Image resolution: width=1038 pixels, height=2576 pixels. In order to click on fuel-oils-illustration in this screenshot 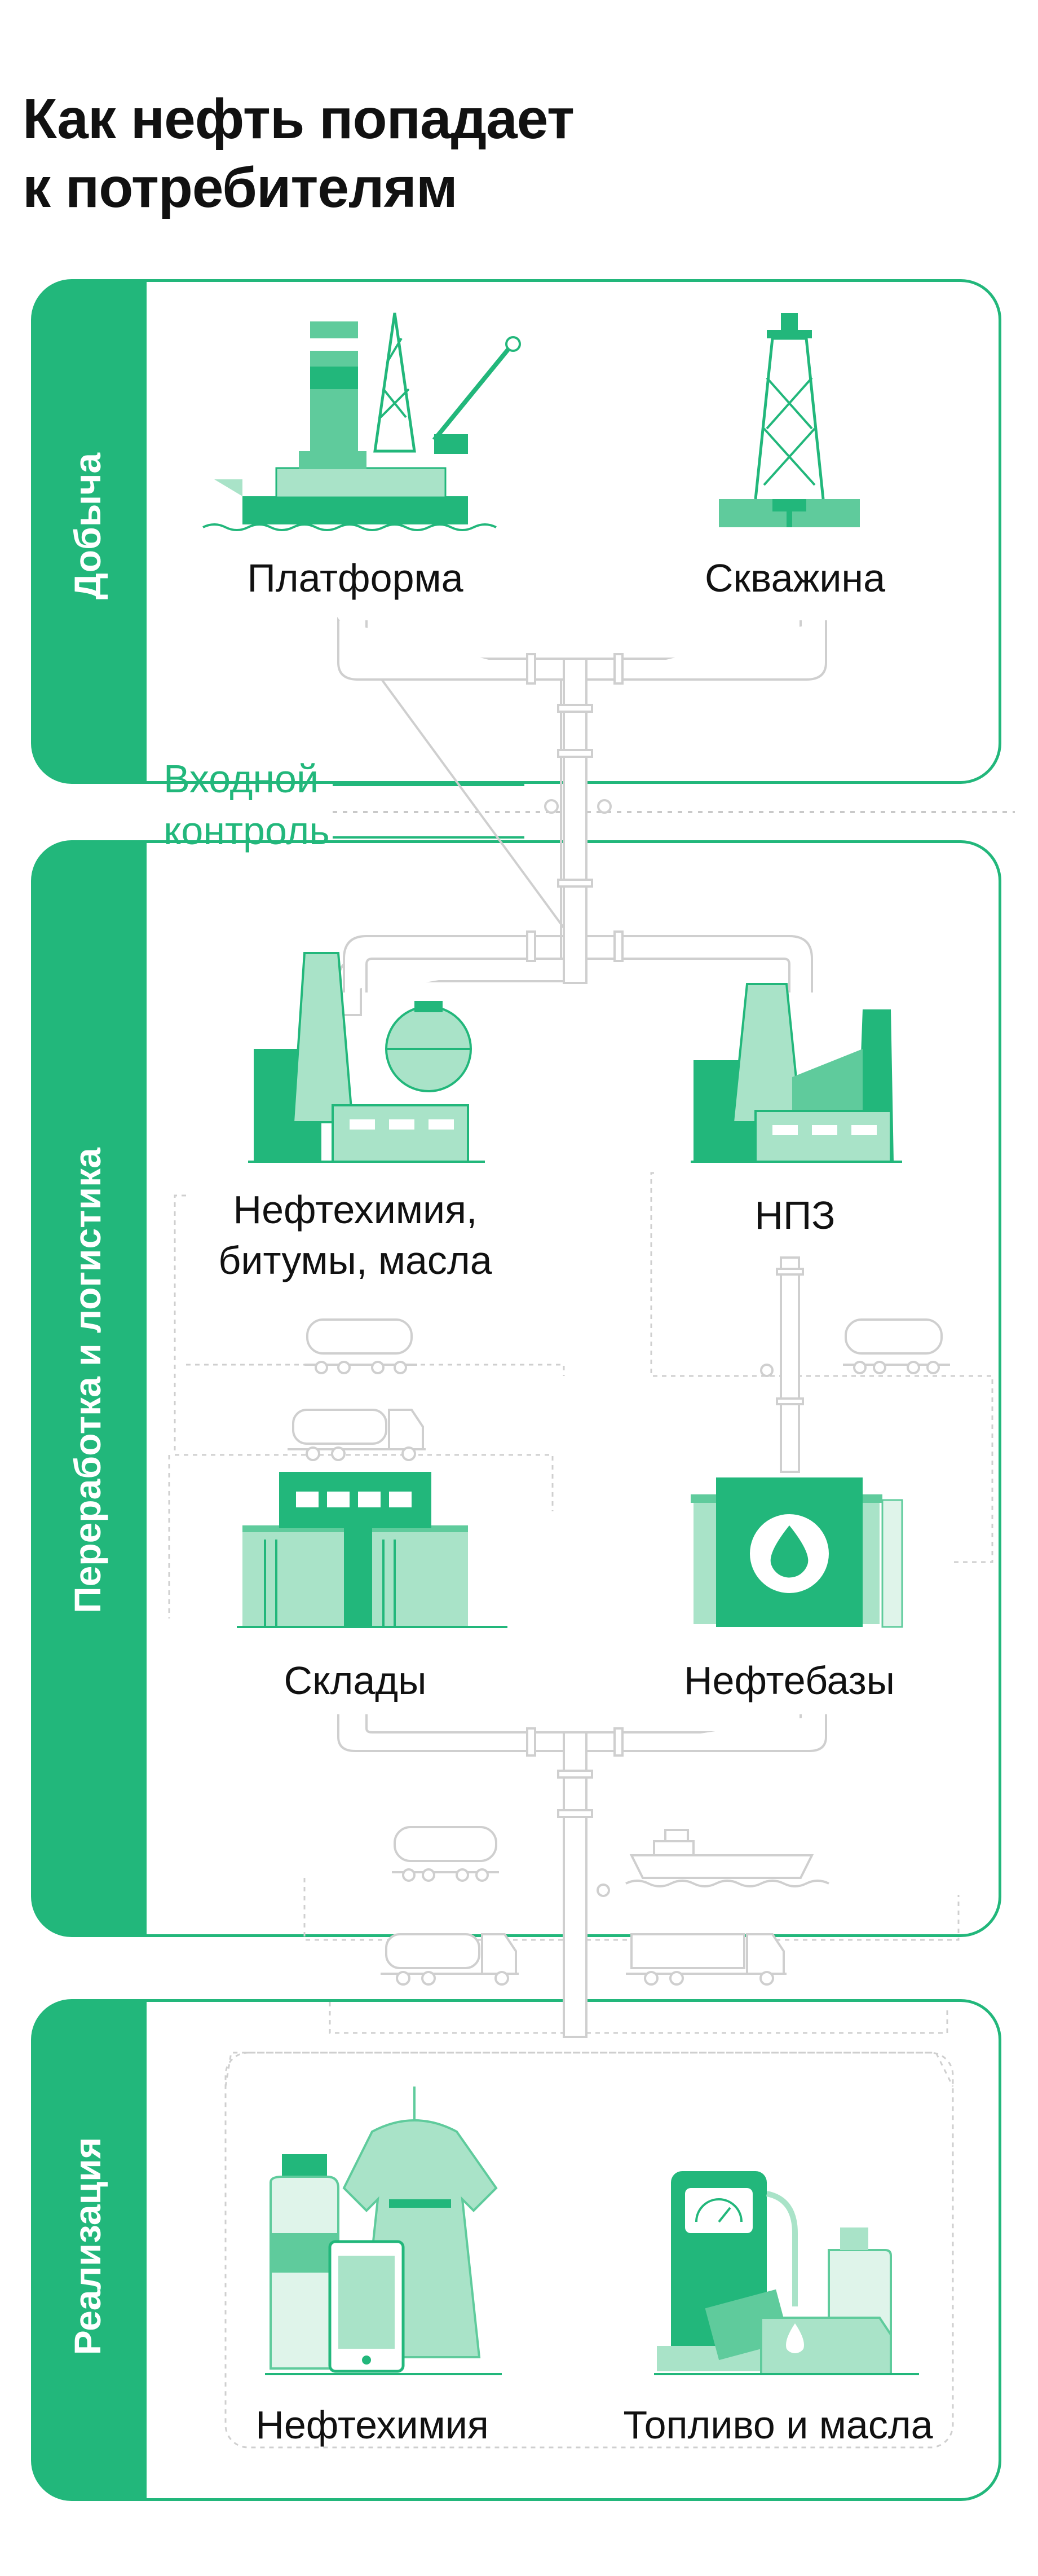, I will do `click(787, 2273)`.